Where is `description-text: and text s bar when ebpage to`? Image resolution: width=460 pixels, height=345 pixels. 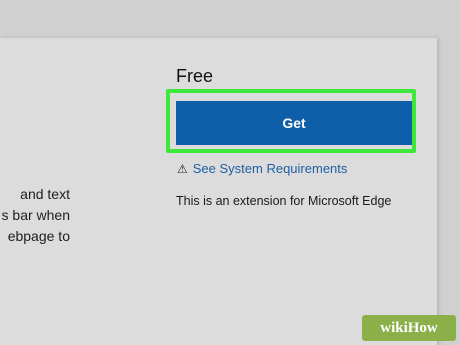
description-text: and text s bar when ebpage to is located at coordinates (60, 215).